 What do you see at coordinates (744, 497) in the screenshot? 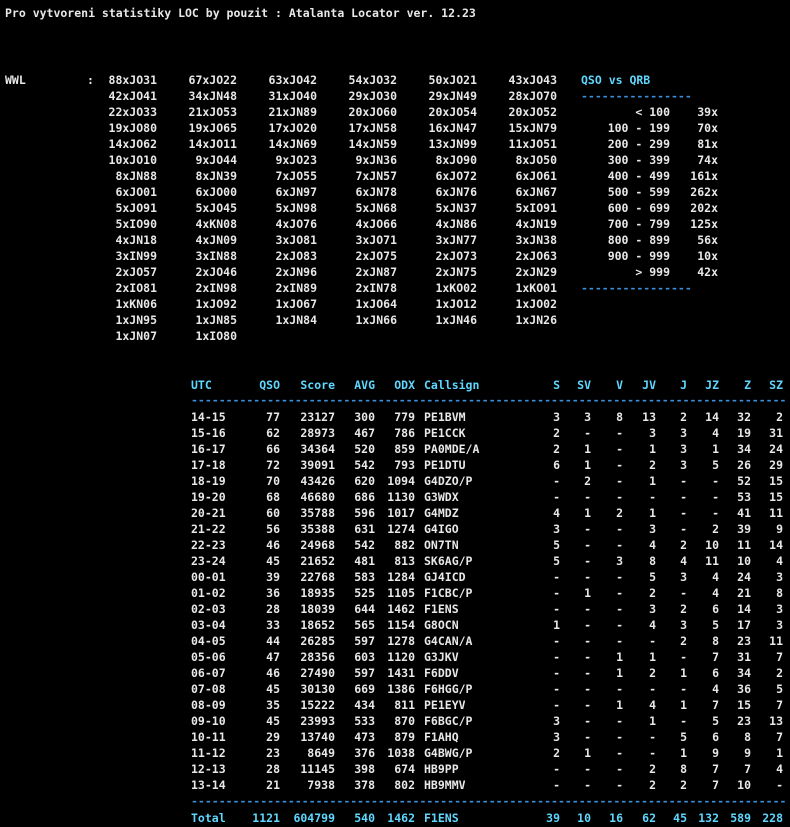
I see `table-cell: 53` at bounding box center [744, 497].